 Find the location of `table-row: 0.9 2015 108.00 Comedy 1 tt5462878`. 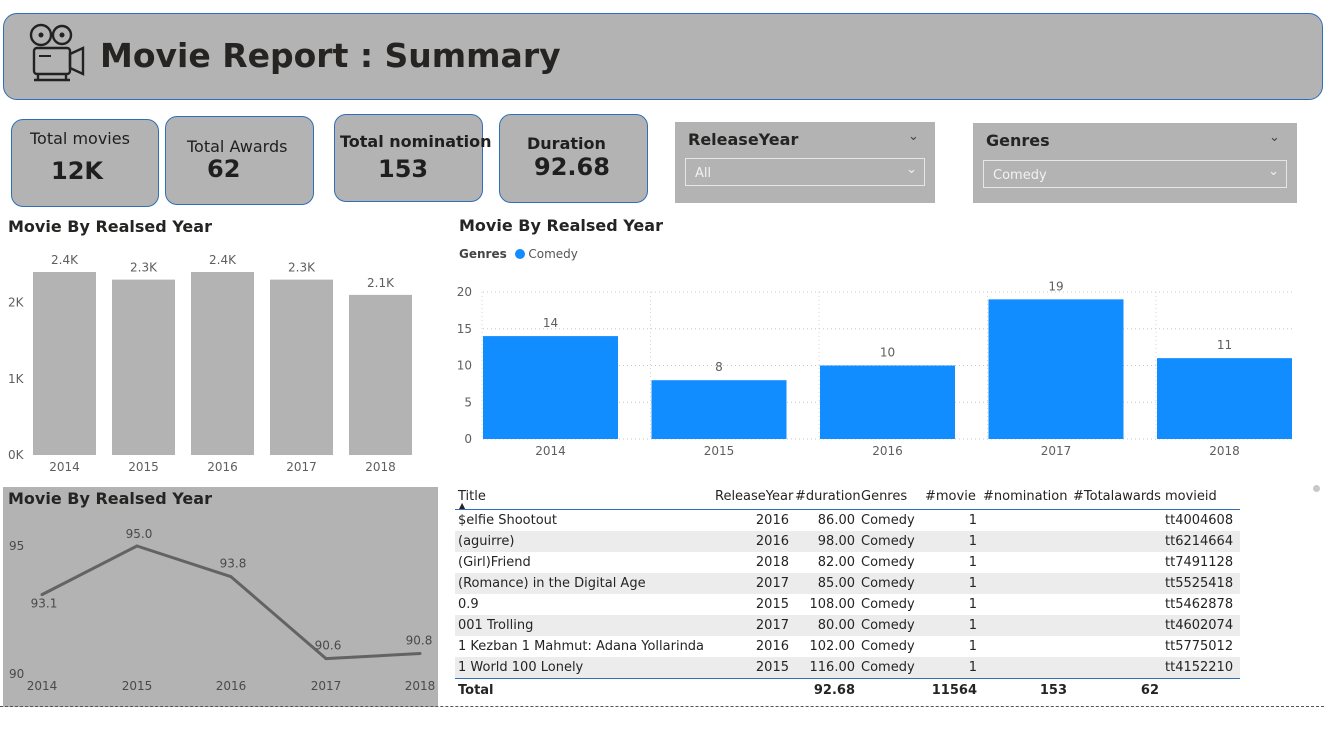

table-row: 0.9 2015 108.00 Comedy 1 tt5462878 is located at coordinates (847, 604).